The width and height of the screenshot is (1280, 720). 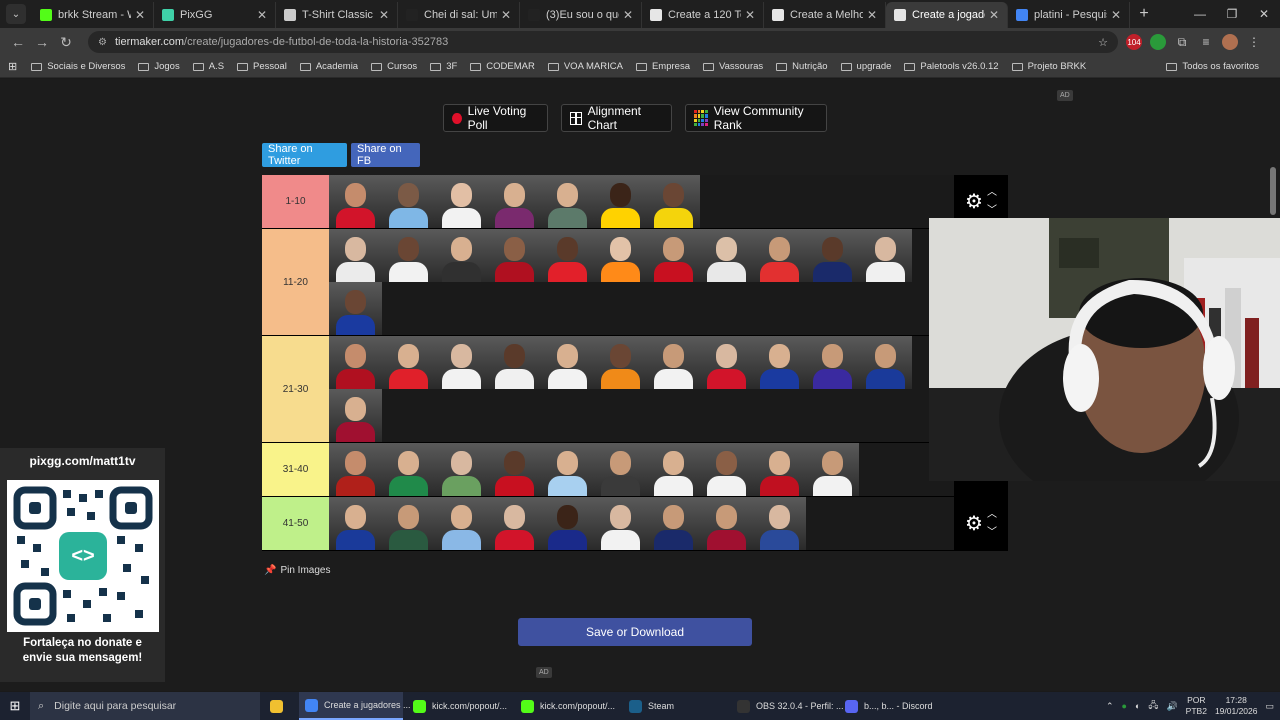 What do you see at coordinates (394, 66) in the screenshot?
I see `bookmark-folder: Cursos` at bounding box center [394, 66].